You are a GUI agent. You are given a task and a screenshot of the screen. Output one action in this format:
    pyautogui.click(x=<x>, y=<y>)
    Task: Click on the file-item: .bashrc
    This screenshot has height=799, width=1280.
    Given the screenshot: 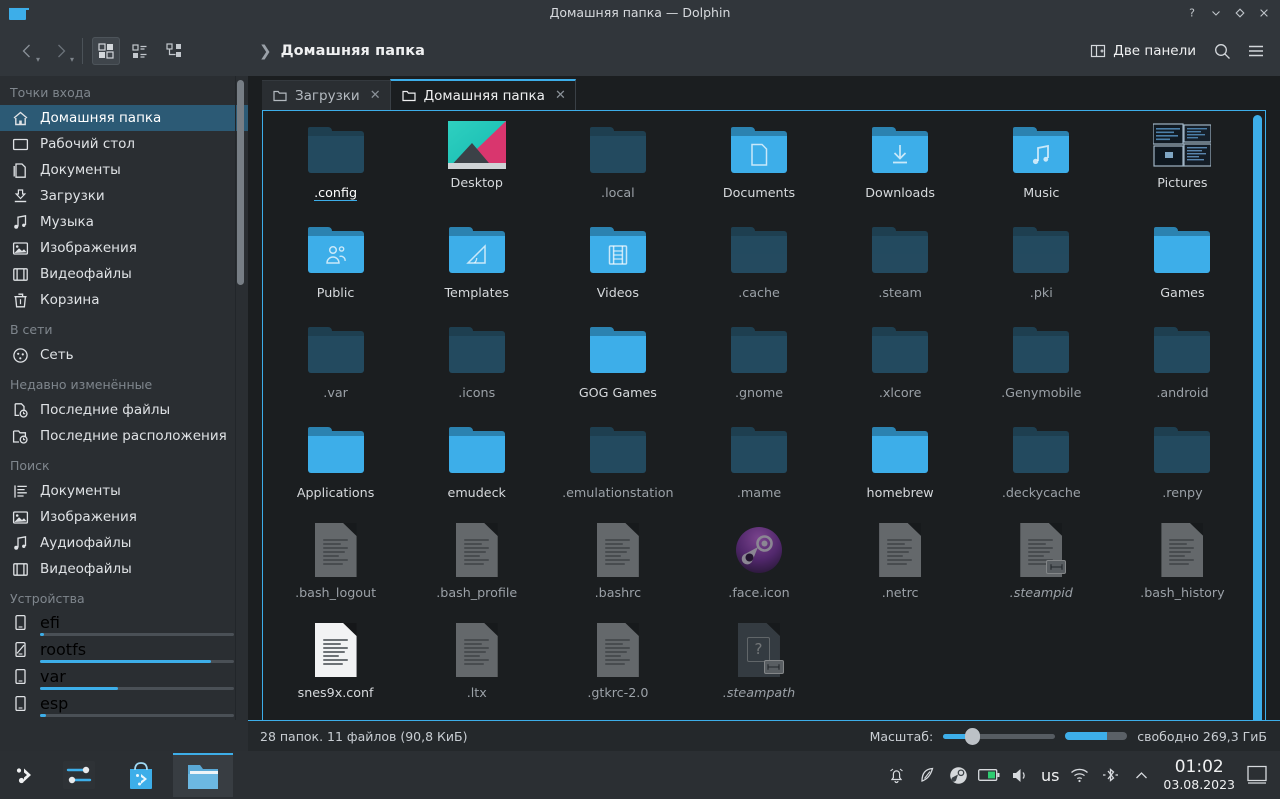 What is the action you would take?
    pyautogui.click(x=617, y=565)
    